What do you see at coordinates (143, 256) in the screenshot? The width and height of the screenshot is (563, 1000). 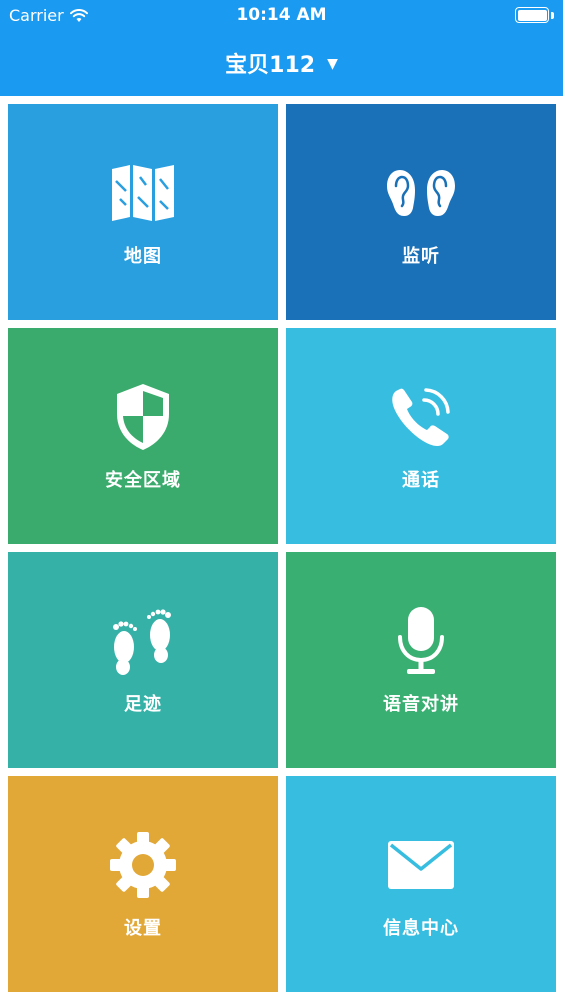 I see `tile-label: 地图` at bounding box center [143, 256].